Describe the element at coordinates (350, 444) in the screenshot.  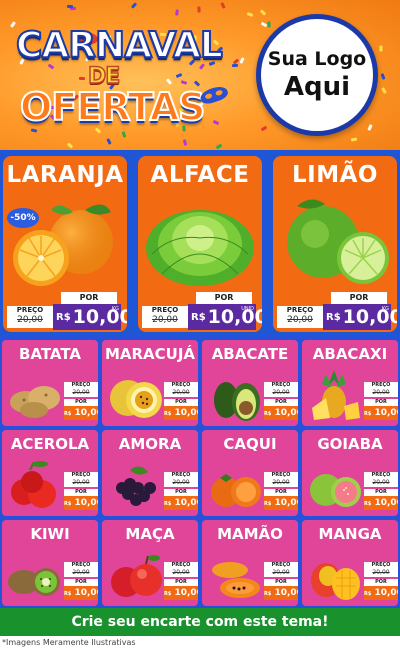
I see `product-name: GOIABA` at that location.